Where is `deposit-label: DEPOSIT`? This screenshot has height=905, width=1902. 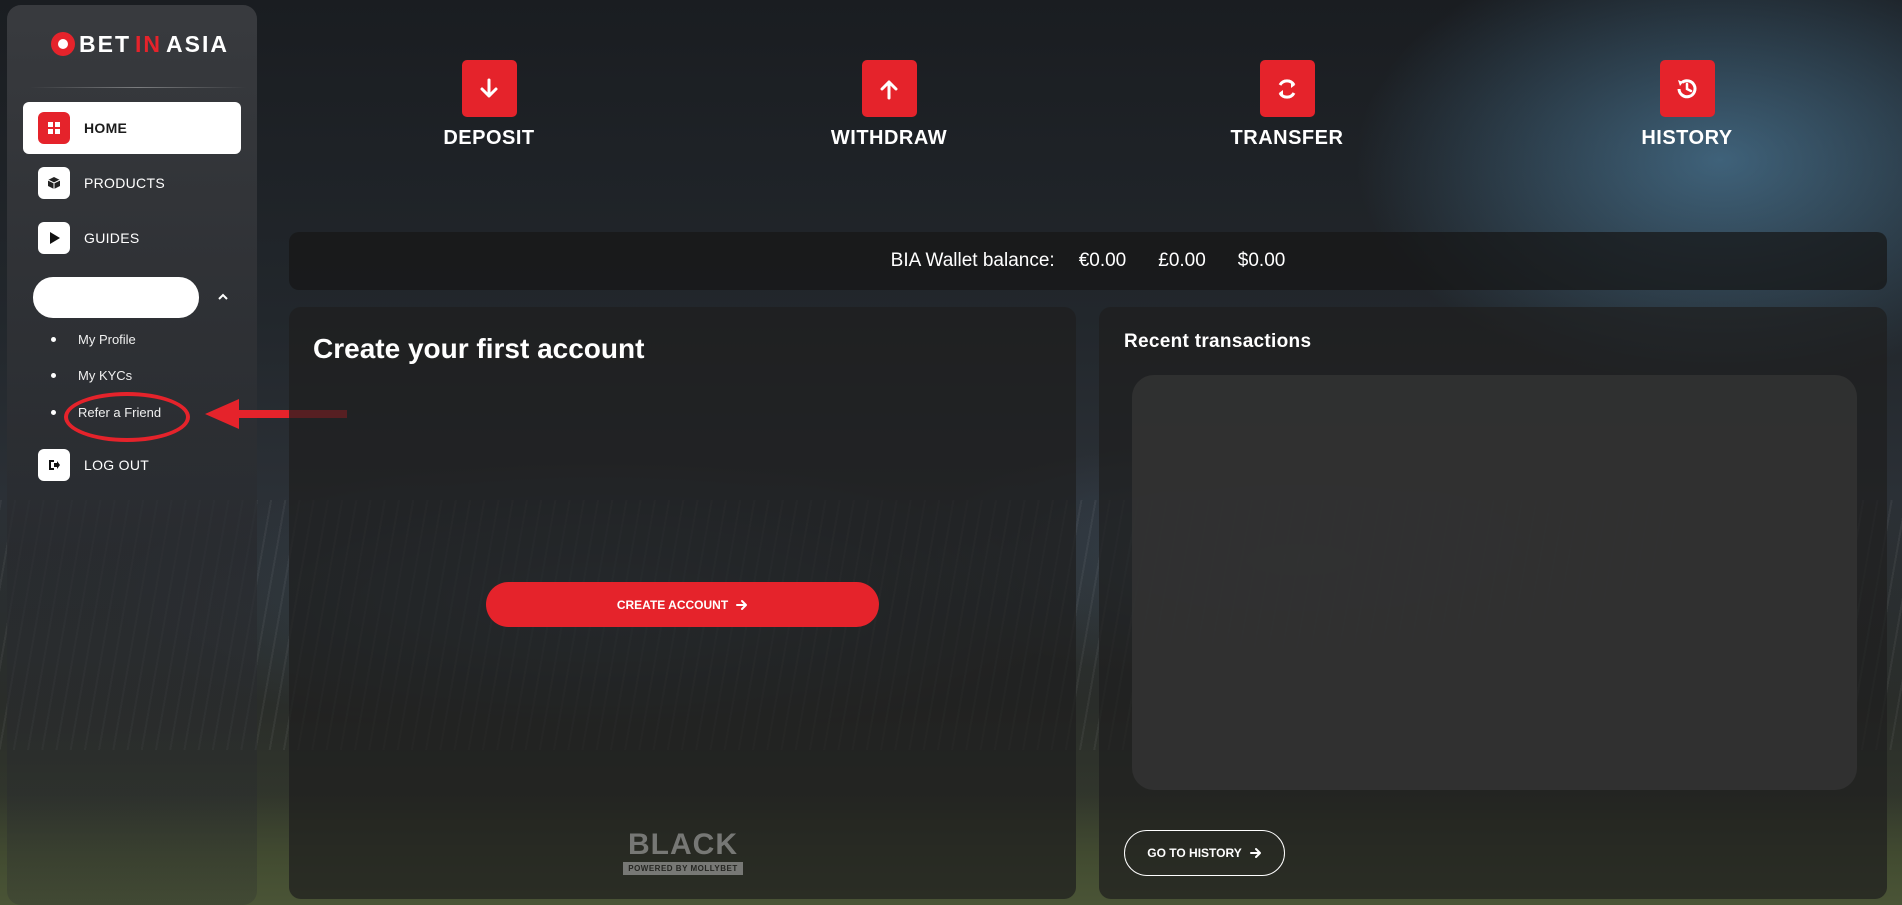 deposit-label: DEPOSIT is located at coordinates (489, 138).